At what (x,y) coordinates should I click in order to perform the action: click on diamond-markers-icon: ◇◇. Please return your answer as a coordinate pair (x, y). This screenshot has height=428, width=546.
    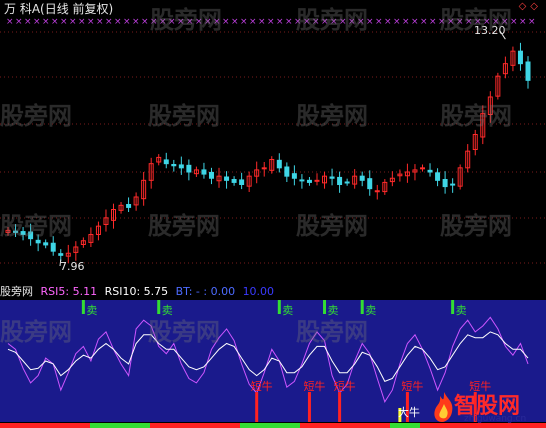
    Looking at the image, I should click on (530, 6).